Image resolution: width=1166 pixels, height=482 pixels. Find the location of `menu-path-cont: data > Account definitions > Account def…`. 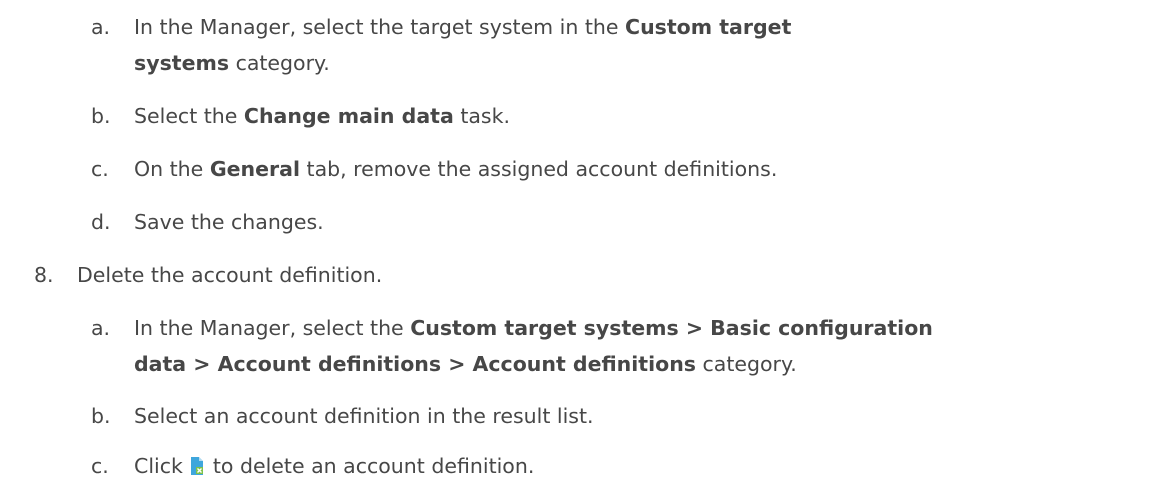

menu-path-cont: data > Account definitions > Account def… is located at coordinates (415, 364).